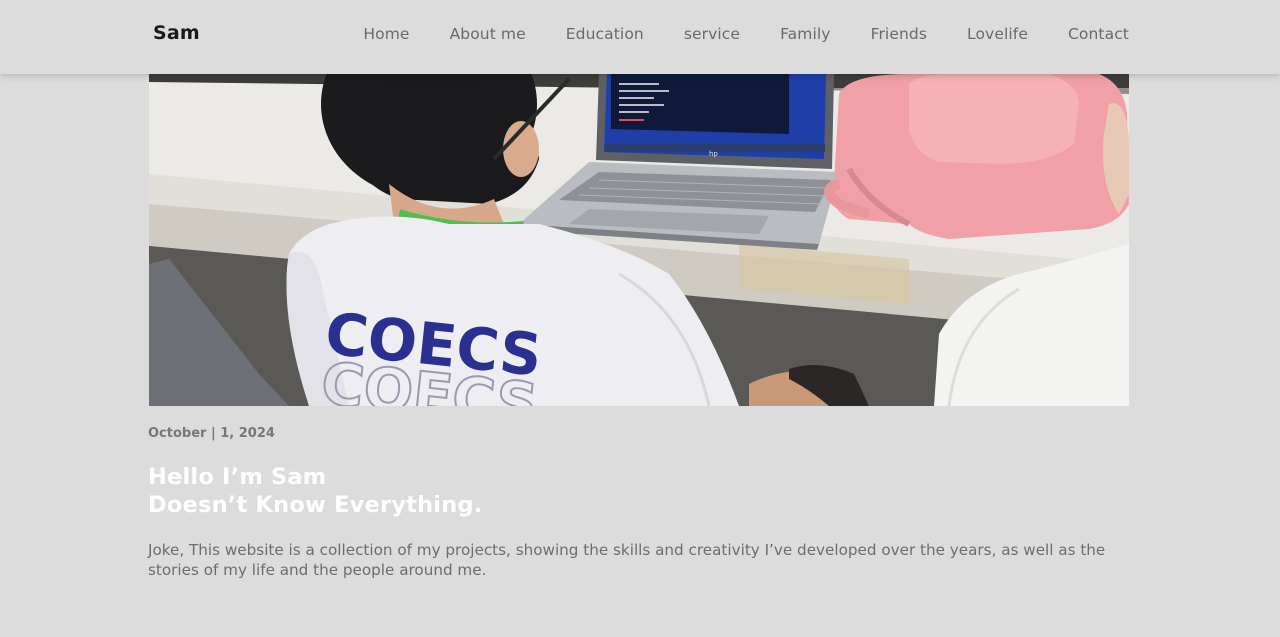 The width and height of the screenshot is (1280, 637). I want to click on headline-line-1: Hello I’m Sam, so click(237, 477).